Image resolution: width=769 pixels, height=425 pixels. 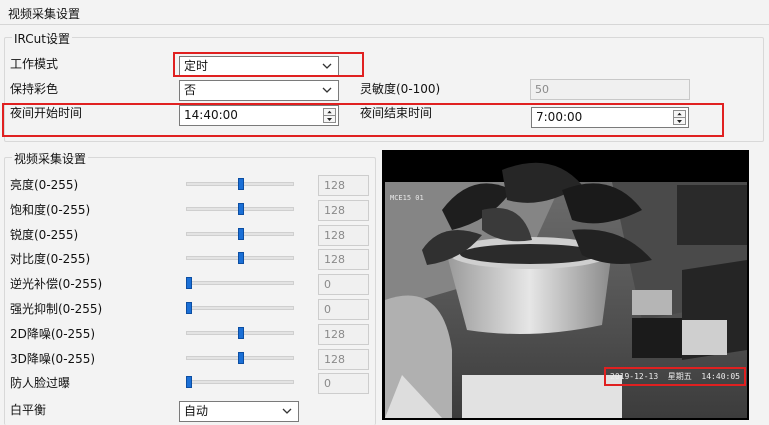 I want to click on work-mode-highlight, so click(x=268, y=64).